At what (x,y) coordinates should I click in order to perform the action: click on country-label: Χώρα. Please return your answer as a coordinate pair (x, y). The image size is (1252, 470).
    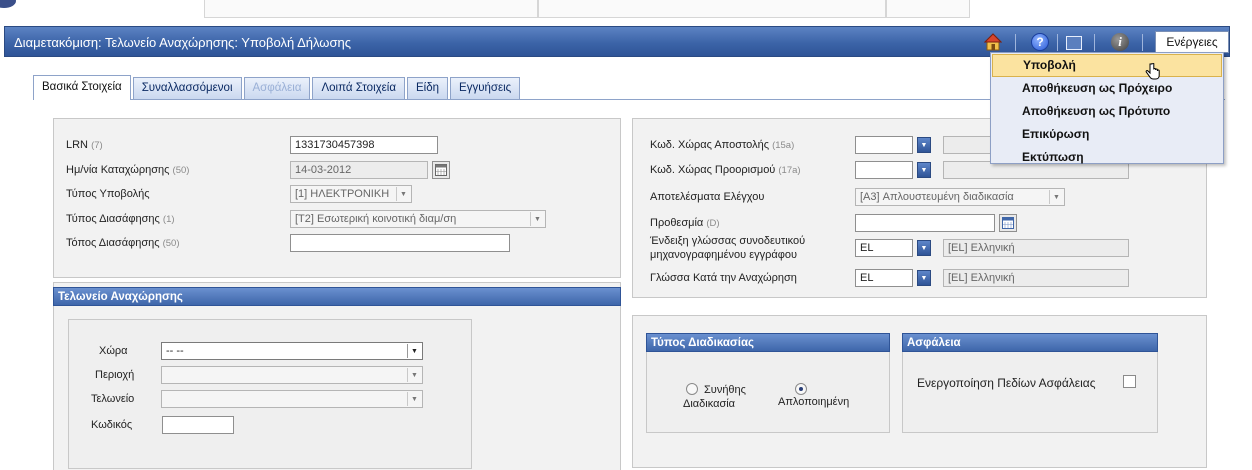
    Looking at the image, I should click on (113, 351).